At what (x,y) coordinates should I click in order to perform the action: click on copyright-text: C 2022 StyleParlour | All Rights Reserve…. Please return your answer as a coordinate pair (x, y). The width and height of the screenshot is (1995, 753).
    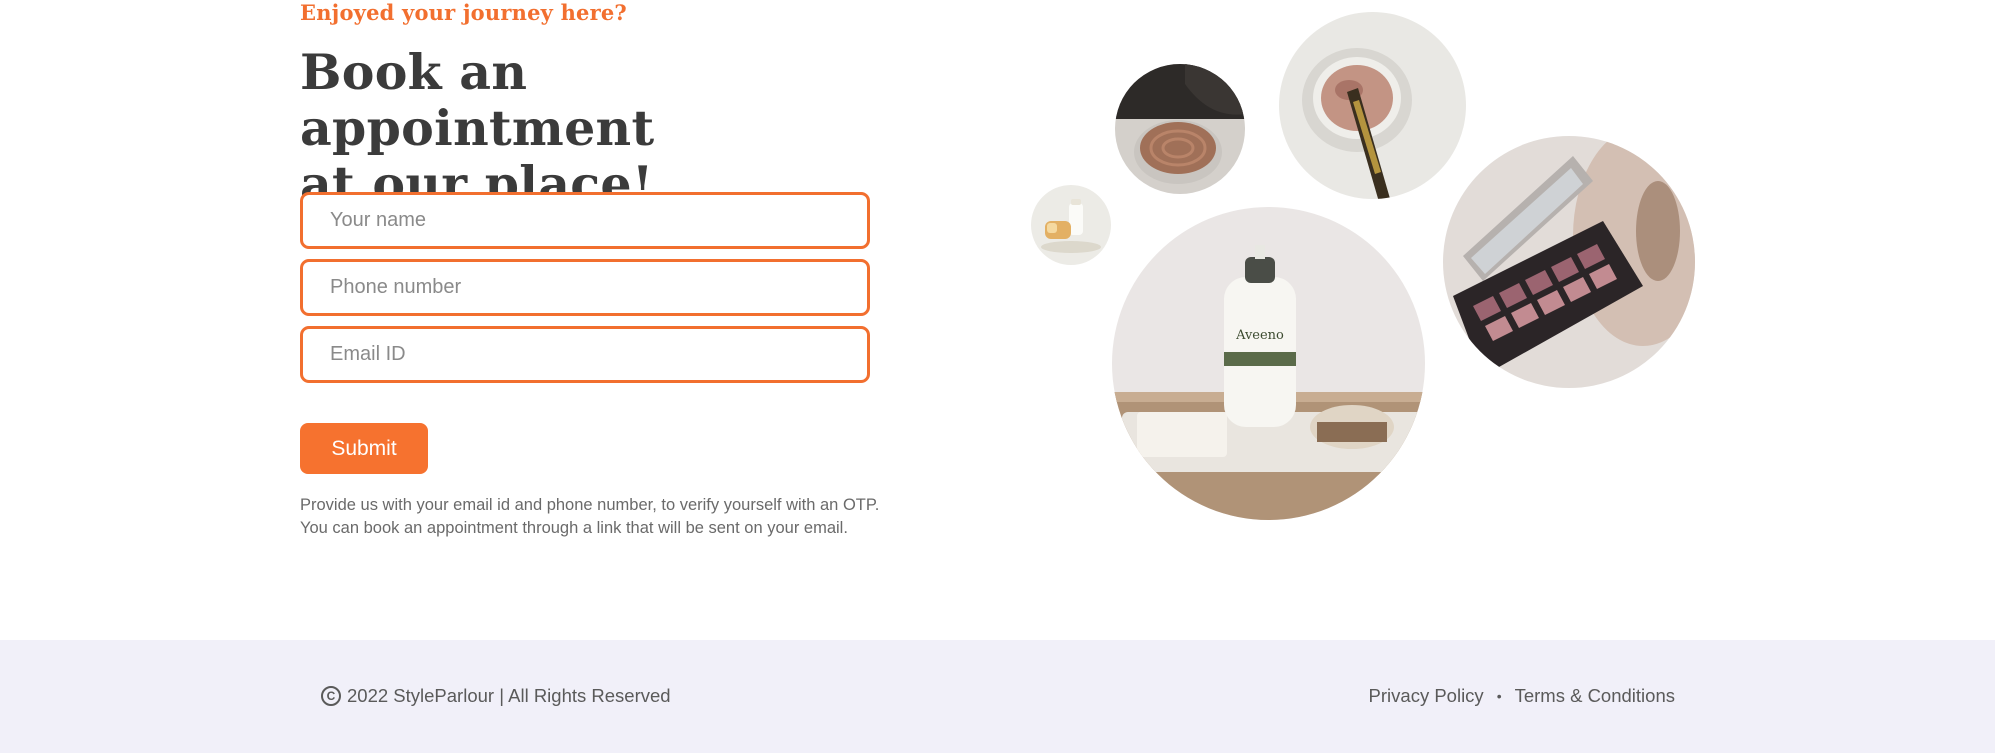
    Looking at the image, I should click on (496, 696).